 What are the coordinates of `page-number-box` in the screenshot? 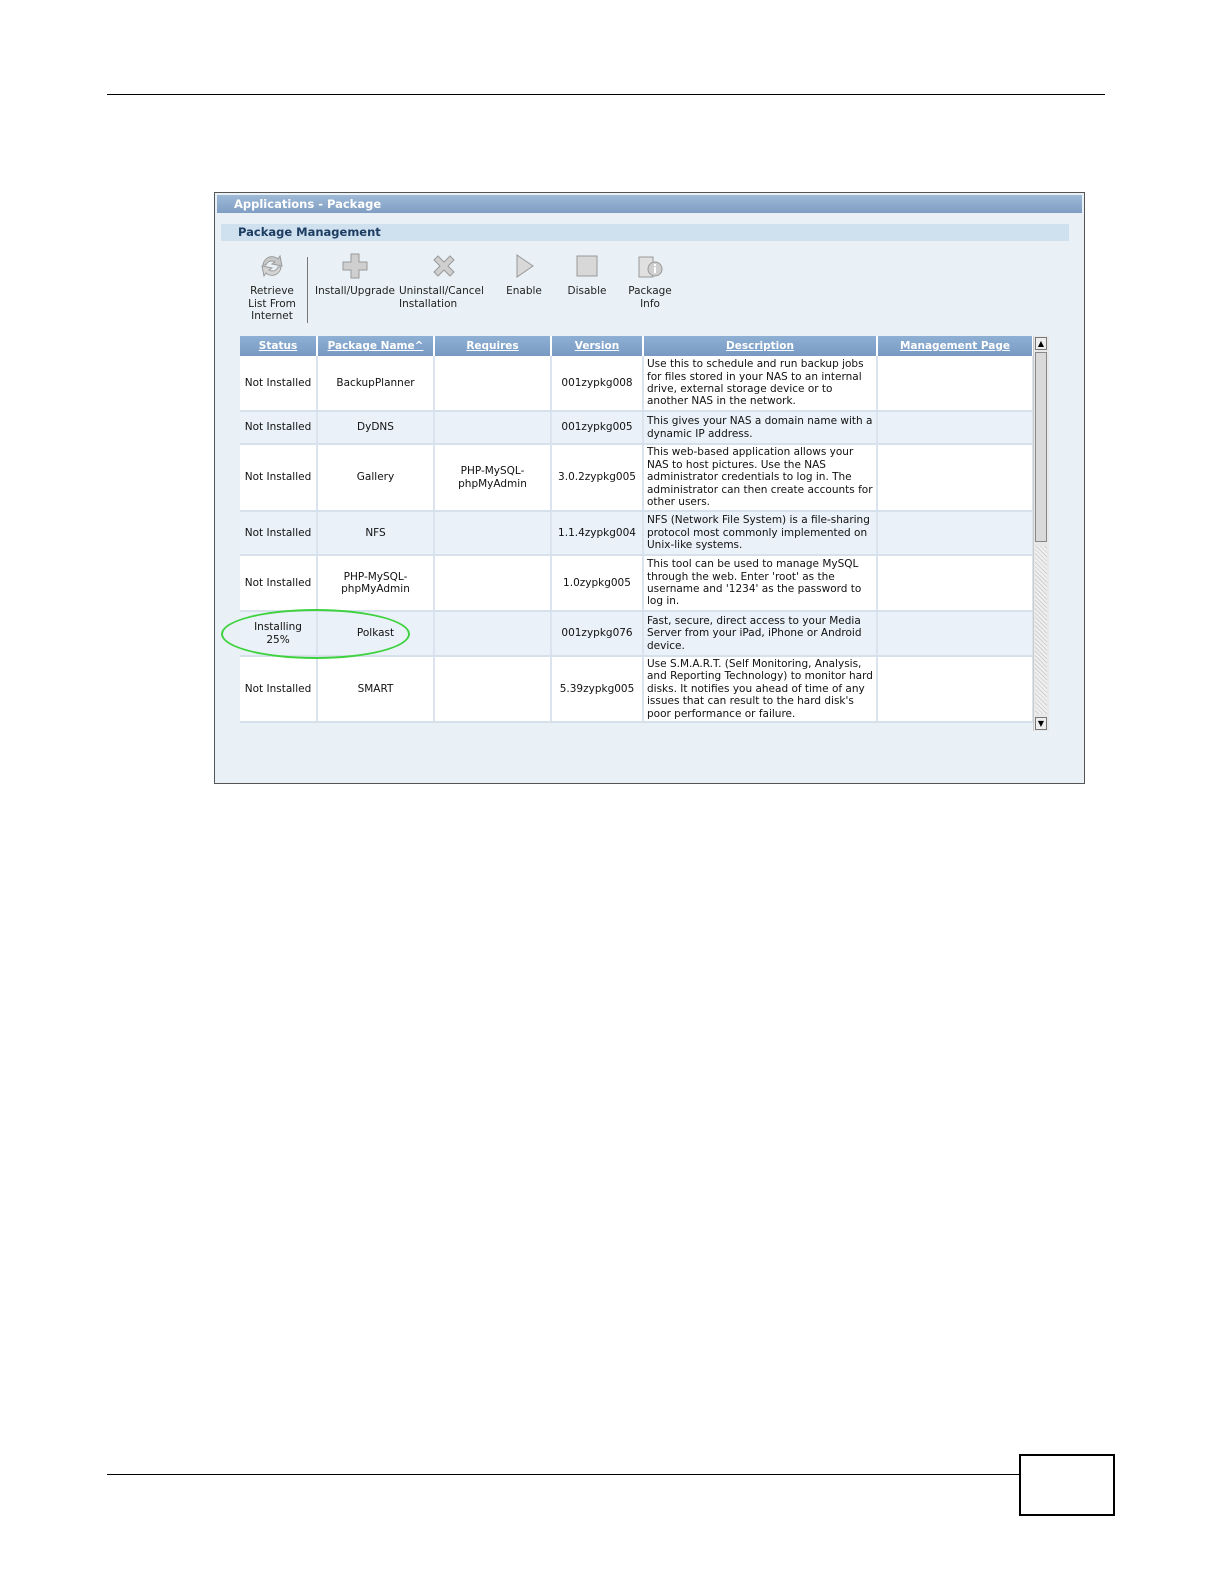 It's located at (1067, 1485).